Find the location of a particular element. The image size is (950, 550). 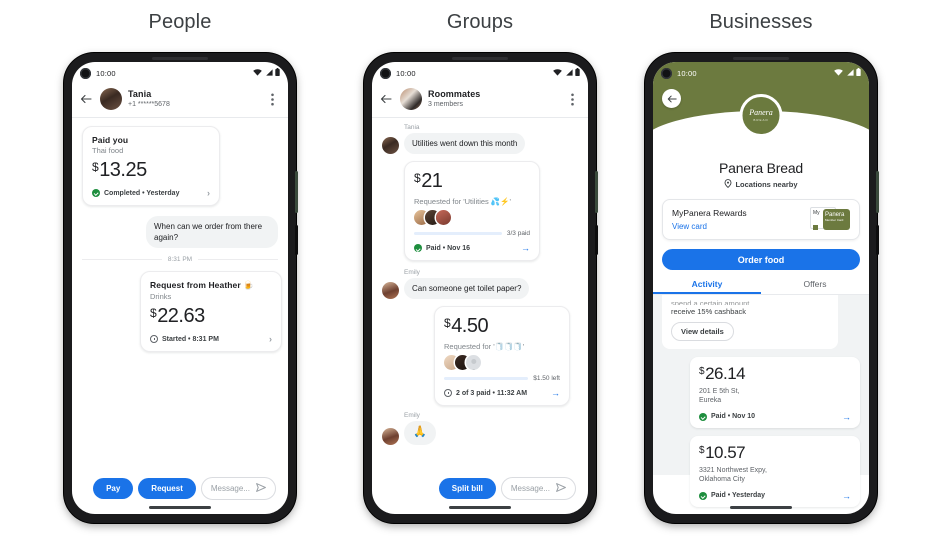

logo-wordmark: Panera is located at coordinates (761, 112).